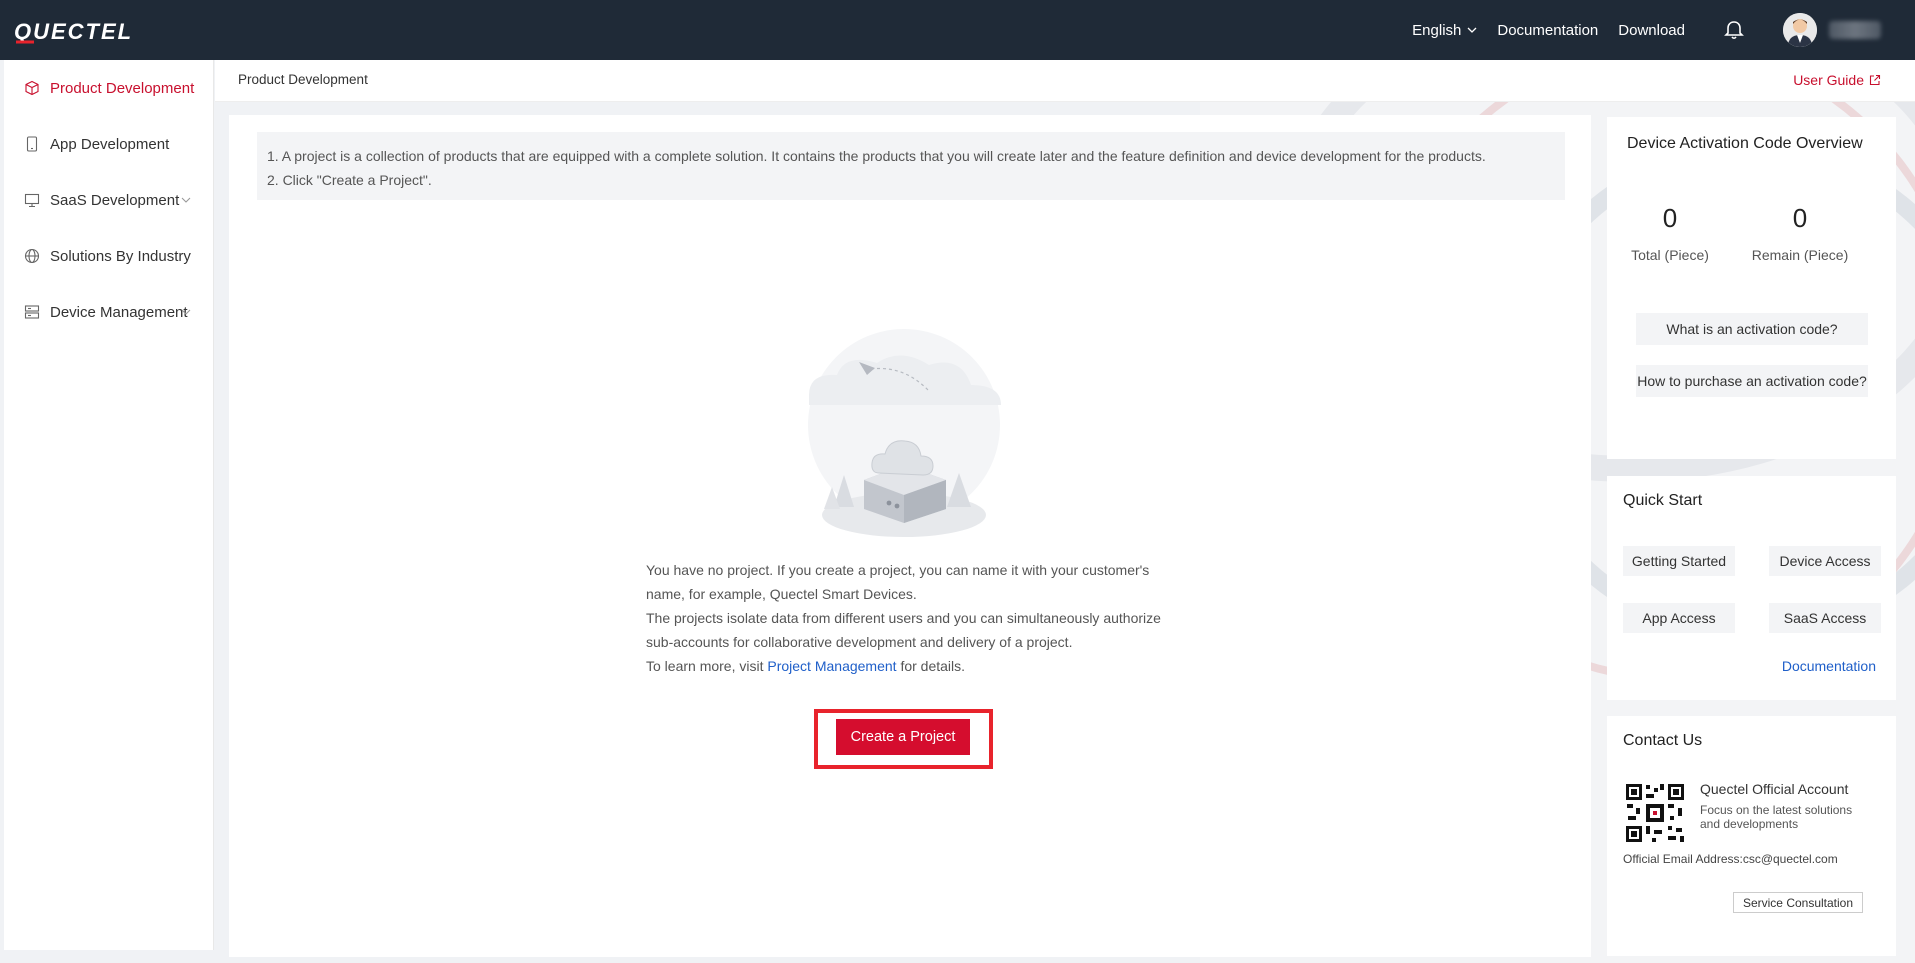 The height and width of the screenshot is (963, 1915). What do you see at coordinates (32, 256) in the screenshot?
I see `globe-icon` at bounding box center [32, 256].